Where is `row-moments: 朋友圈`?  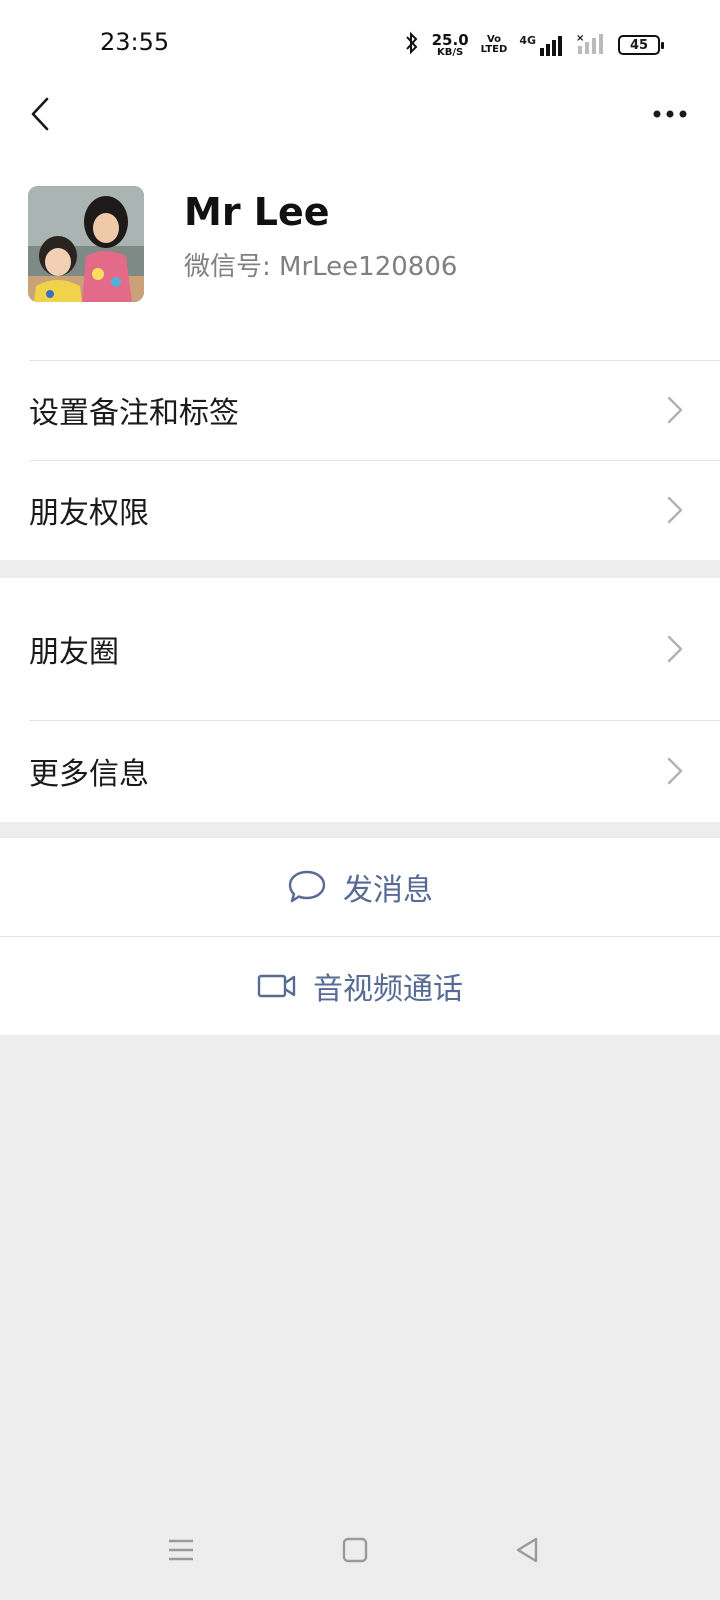 row-moments: 朋友圈 is located at coordinates (360, 649).